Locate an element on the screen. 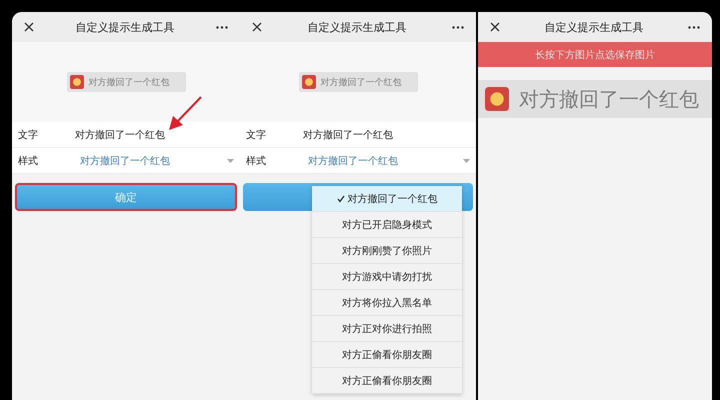  option-label: 对方游戏中请勿打扰 is located at coordinates (387, 277).